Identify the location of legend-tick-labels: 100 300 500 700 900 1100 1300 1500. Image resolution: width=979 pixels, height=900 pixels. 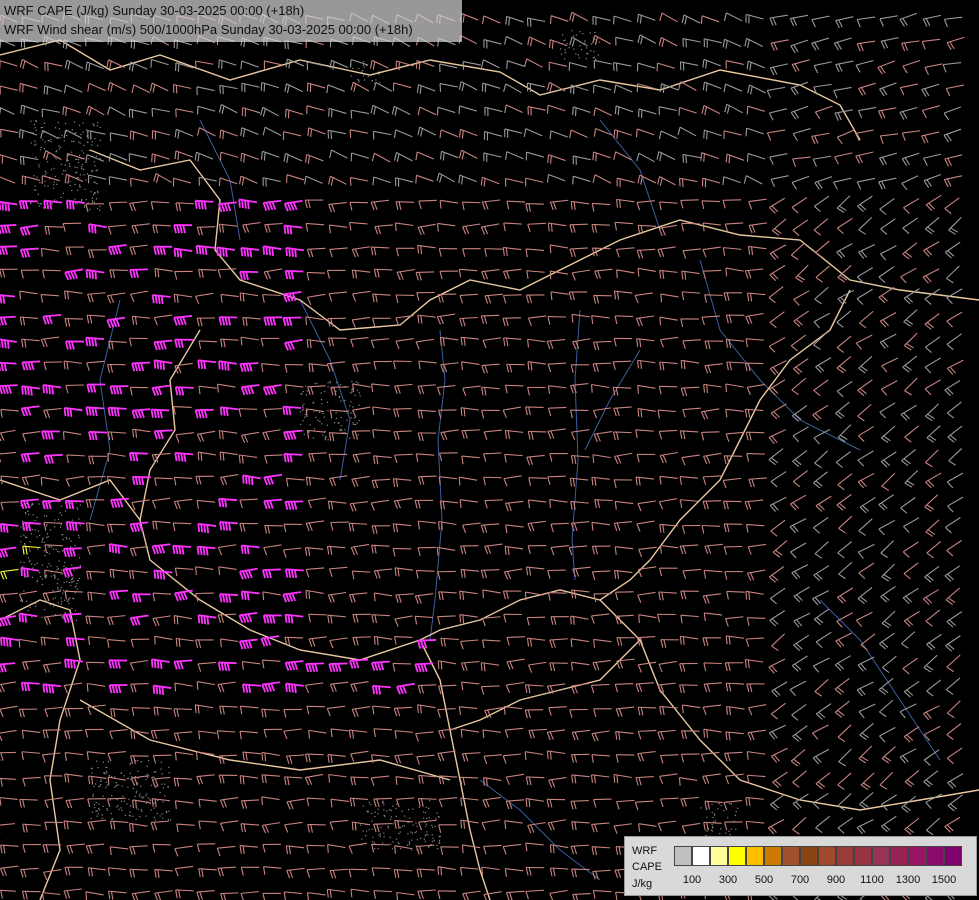
(824, 881).